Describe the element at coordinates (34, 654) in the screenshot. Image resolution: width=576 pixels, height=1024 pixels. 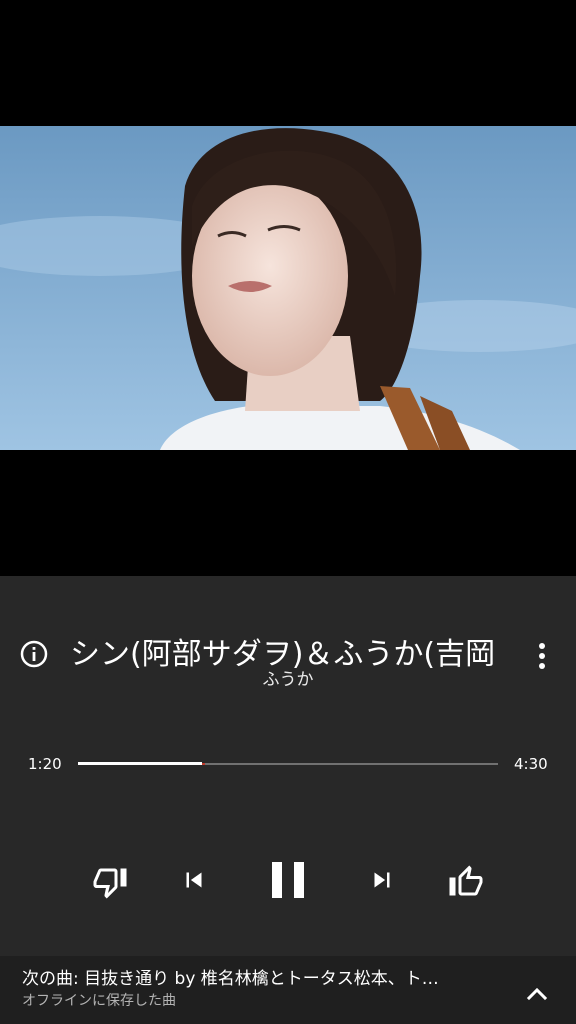
I see `info-icon` at that location.